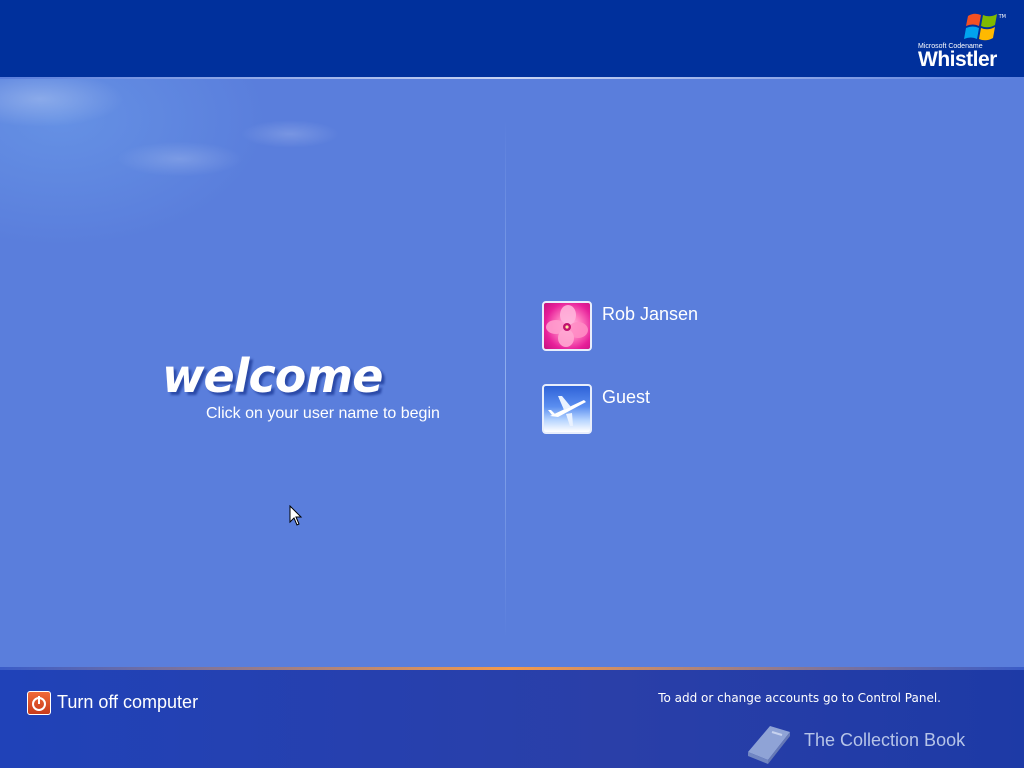  I want to click on flower-icon, so click(567, 326).